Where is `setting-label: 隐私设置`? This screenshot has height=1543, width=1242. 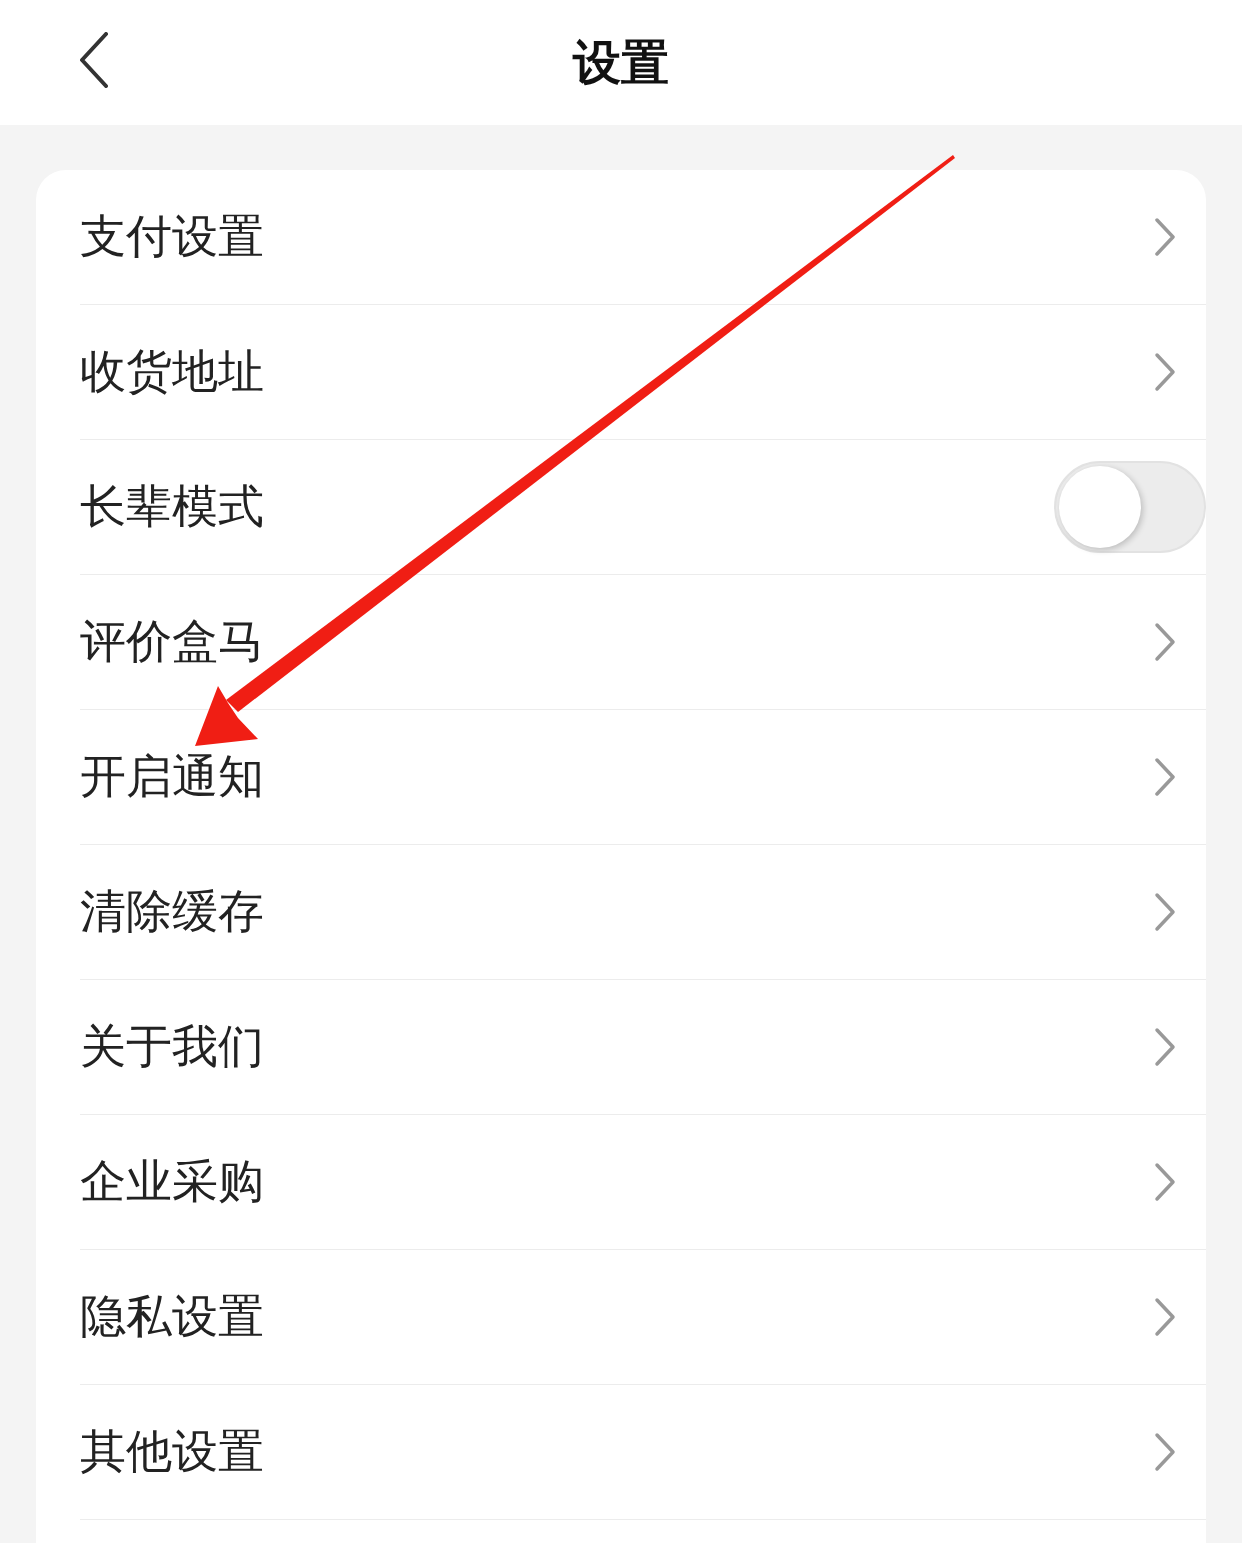
setting-label: 隐私设置 is located at coordinates (172, 1316).